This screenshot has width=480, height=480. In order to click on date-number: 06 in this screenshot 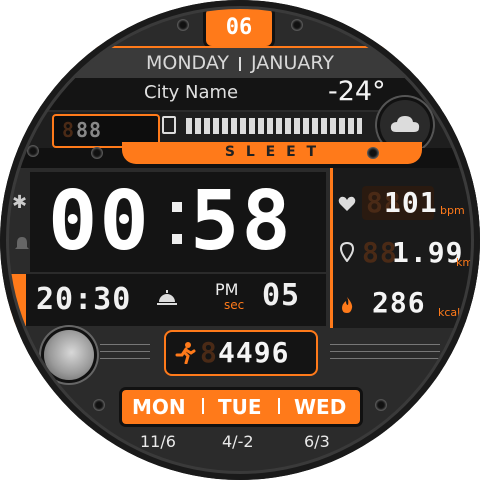, I will do `click(239, 27)`.